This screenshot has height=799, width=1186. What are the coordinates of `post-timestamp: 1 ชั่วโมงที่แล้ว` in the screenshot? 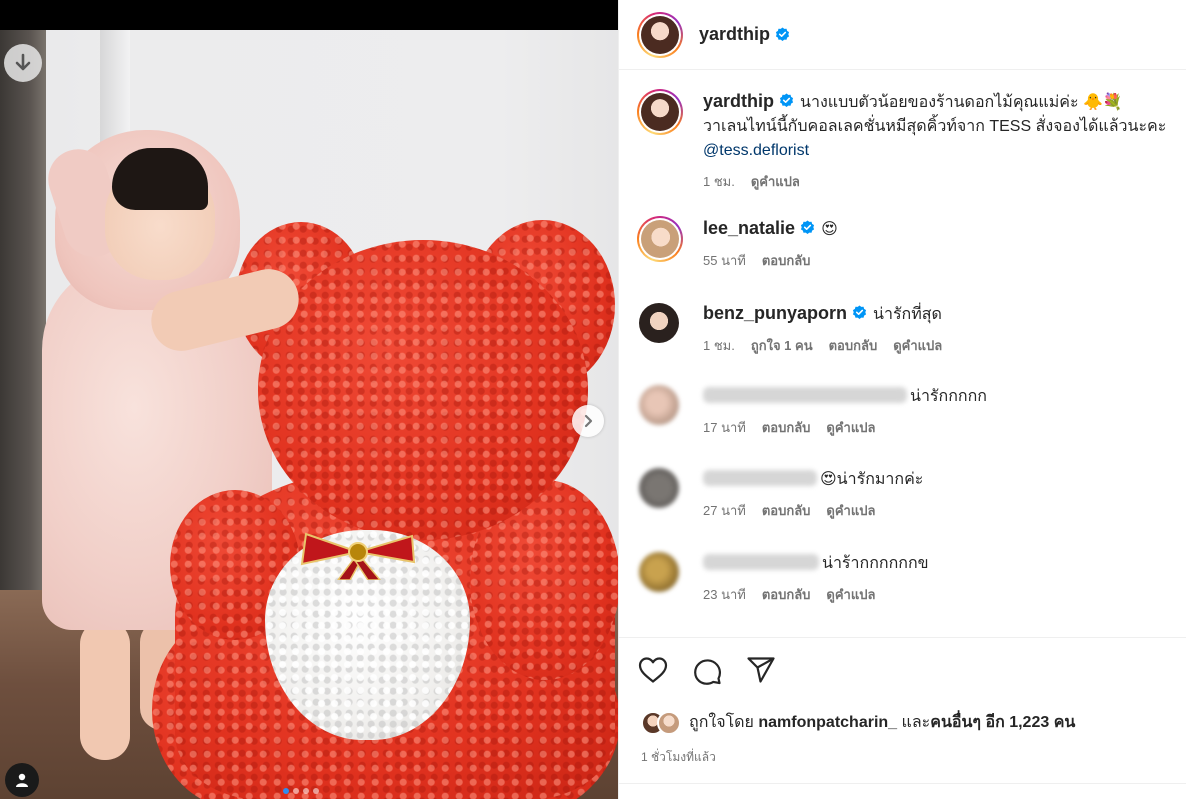 It's located at (678, 757).